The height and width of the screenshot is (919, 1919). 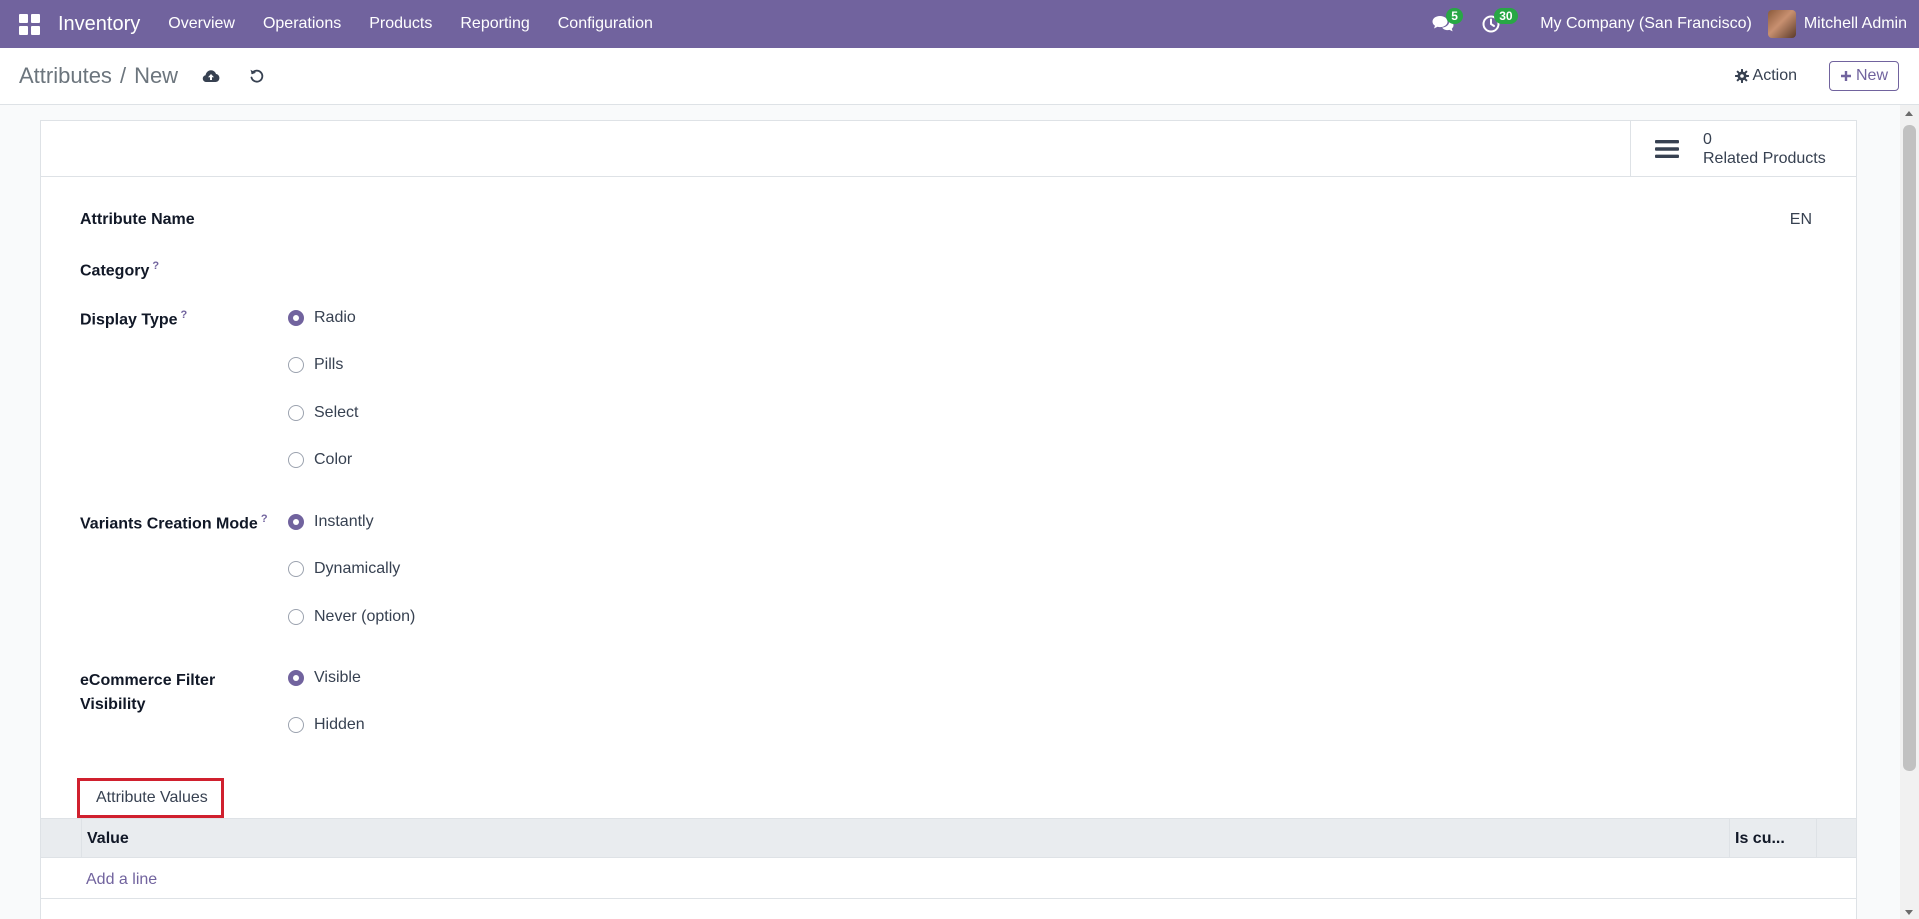 I want to click on gear-icon, so click(x=1741, y=76).